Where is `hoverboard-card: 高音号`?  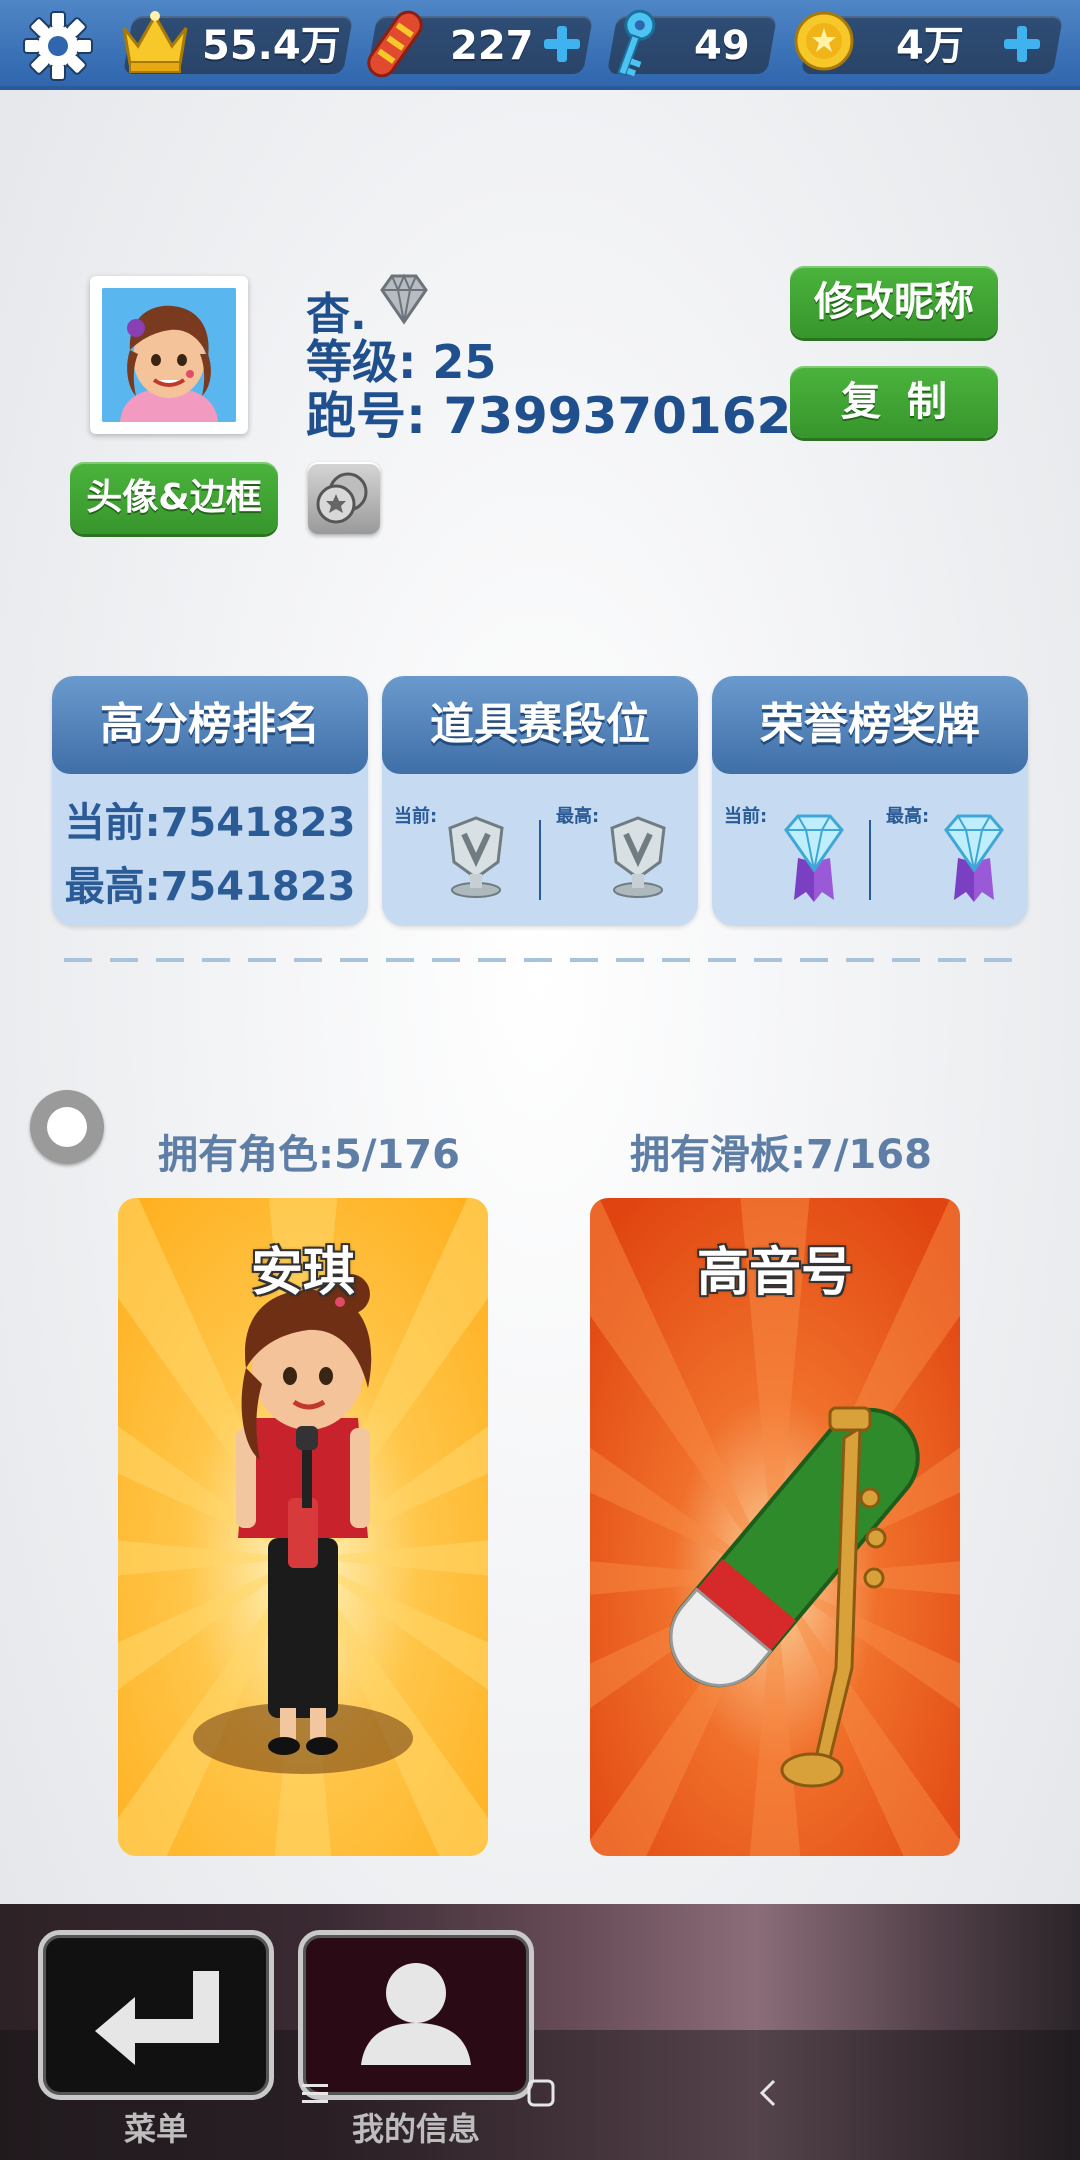 hoverboard-card: 高音号 is located at coordinates (775, 1527).